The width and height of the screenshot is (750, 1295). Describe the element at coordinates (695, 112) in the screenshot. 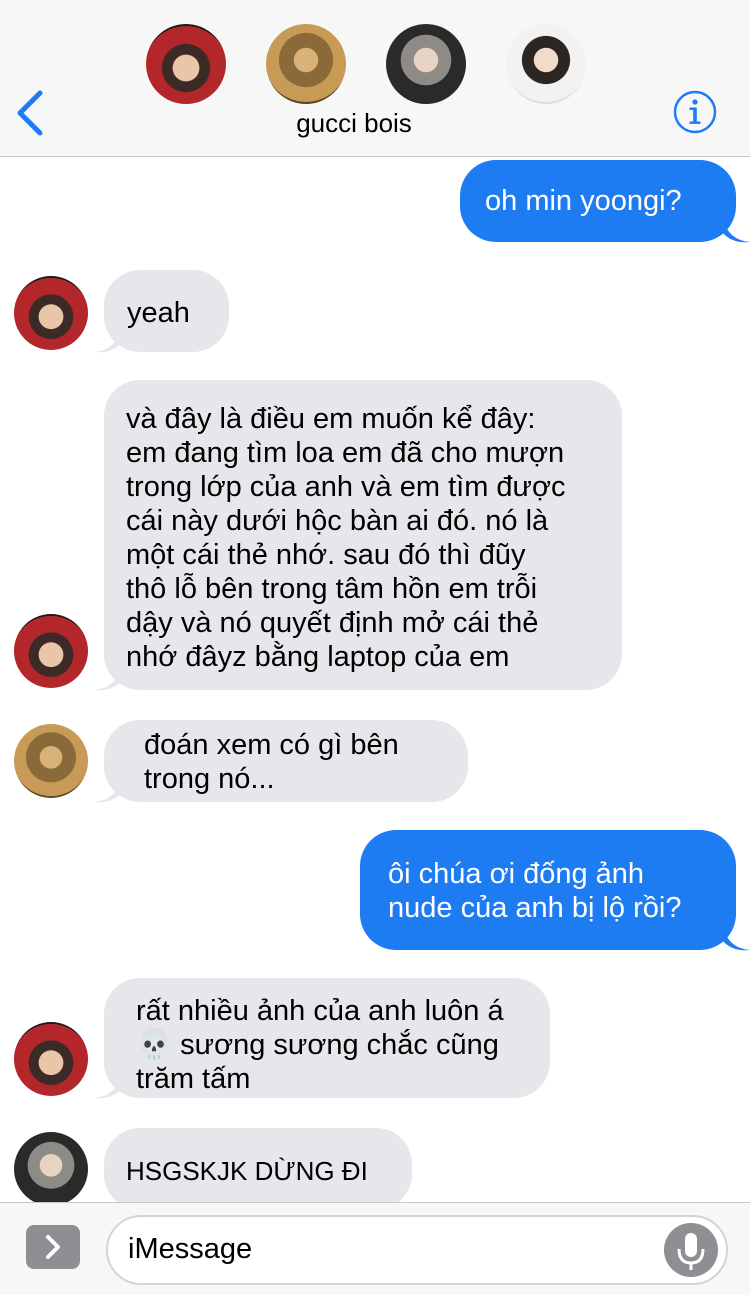

I see `info-icon` at that location.